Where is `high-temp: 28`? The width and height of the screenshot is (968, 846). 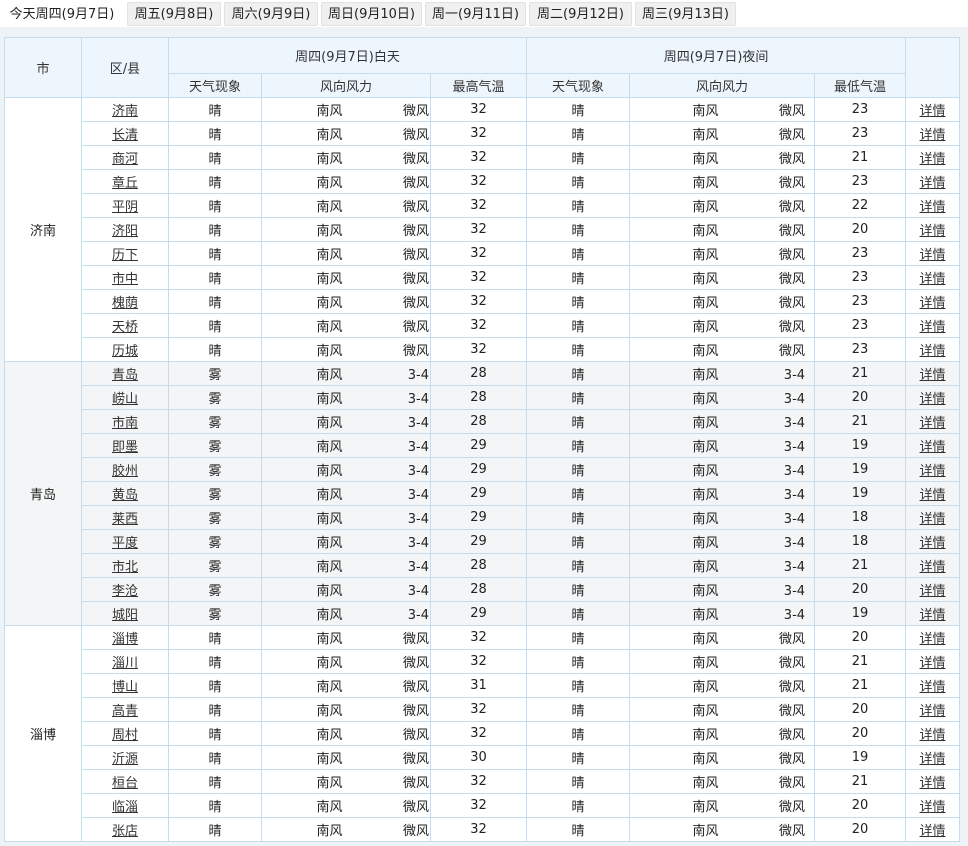 high-temp: 28 is located at coordinates (478, 421).